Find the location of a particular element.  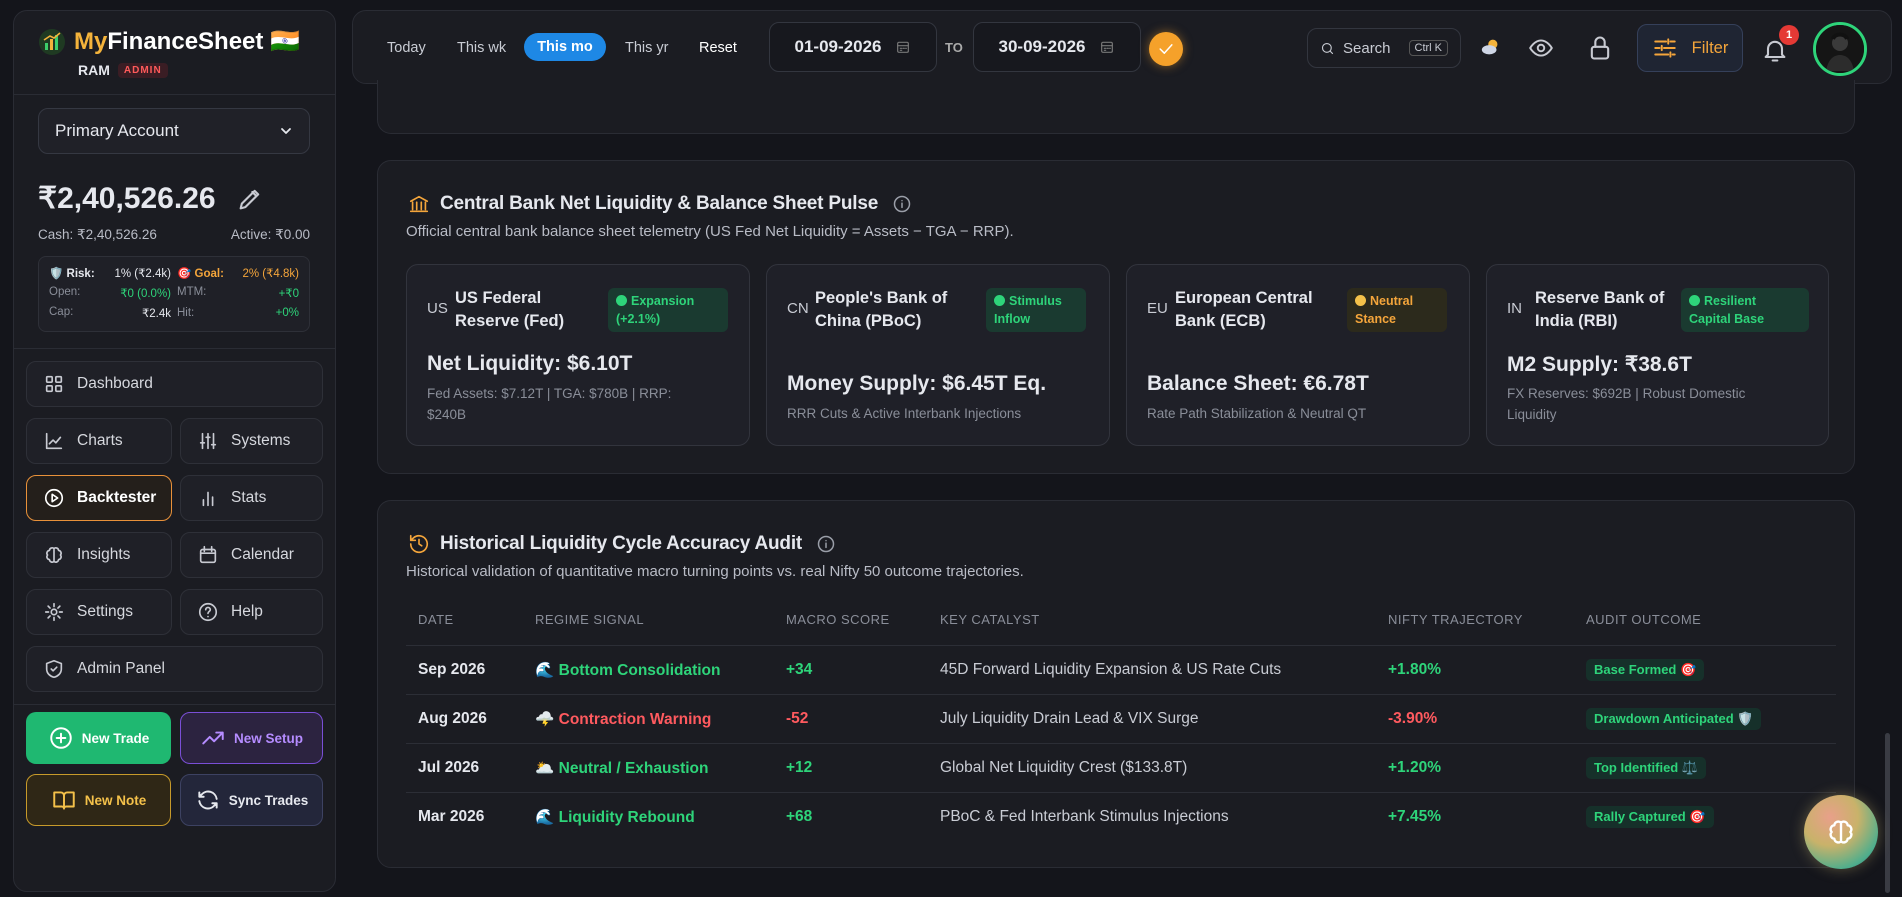

eye-icon is located at coordinates (1541, 48).